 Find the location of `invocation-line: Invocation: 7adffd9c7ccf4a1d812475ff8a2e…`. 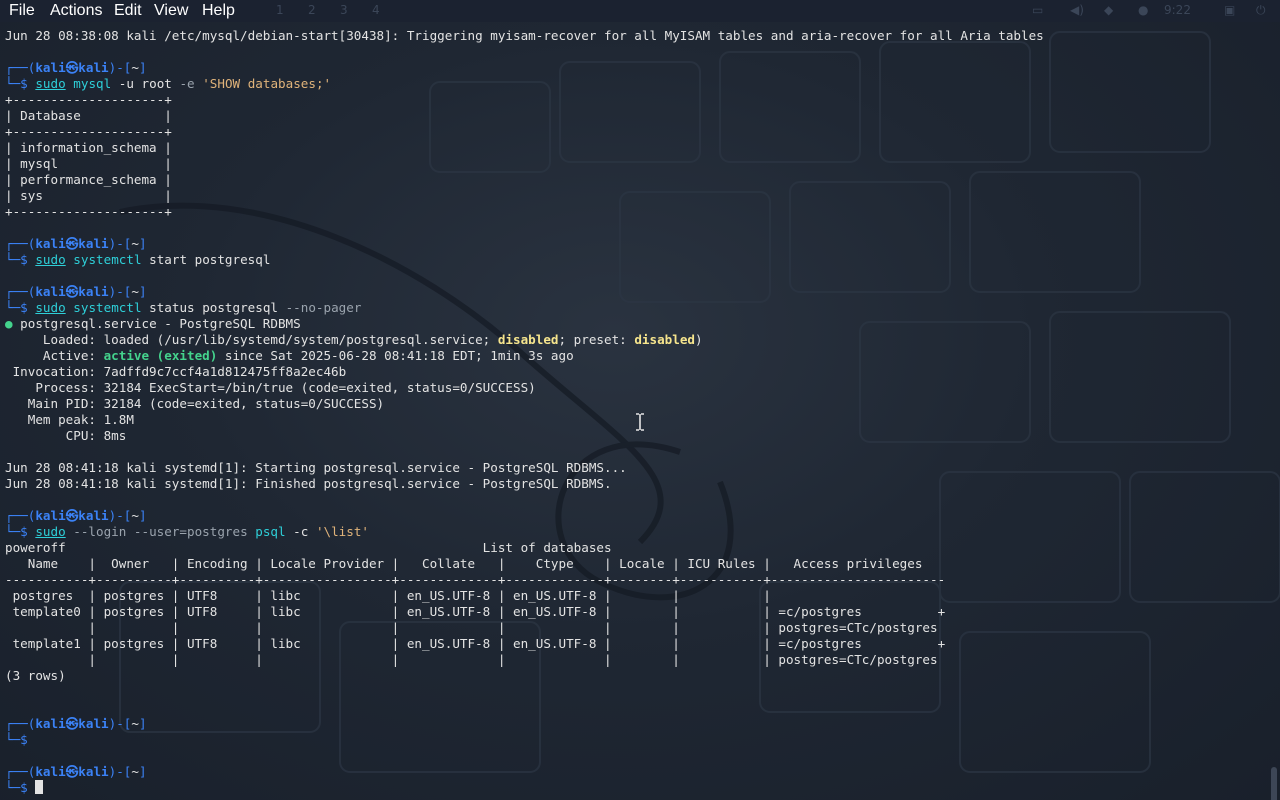

invocation-line: Invocation: 7adffd9c7ccf4a1d812475ff8a2e… is located at coordinates (176, 371).